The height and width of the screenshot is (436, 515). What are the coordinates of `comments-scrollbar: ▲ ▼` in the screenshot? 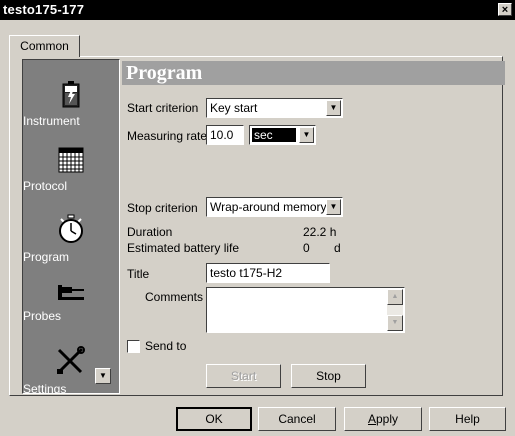 It's located at (395, 310).